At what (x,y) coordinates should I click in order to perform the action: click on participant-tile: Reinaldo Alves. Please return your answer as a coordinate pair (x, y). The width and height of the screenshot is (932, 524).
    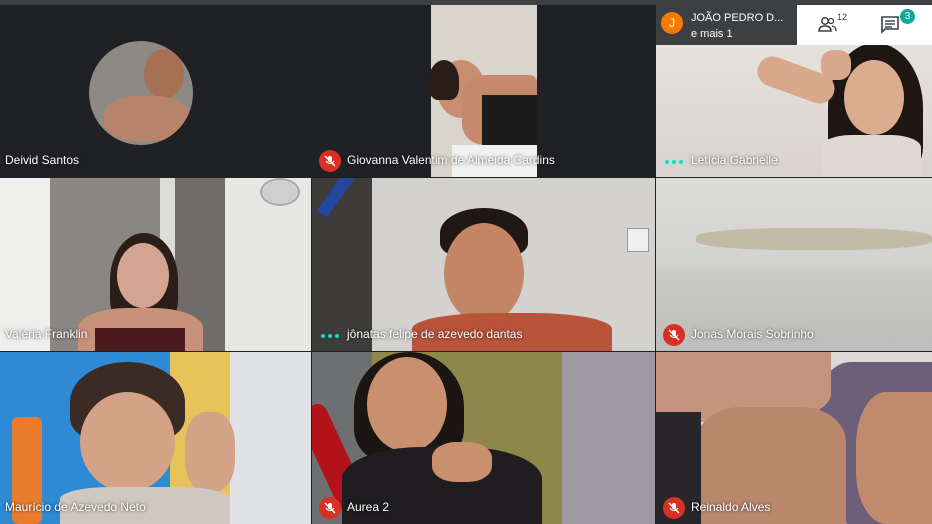
    Looking at the image, I should click on (794, 438).